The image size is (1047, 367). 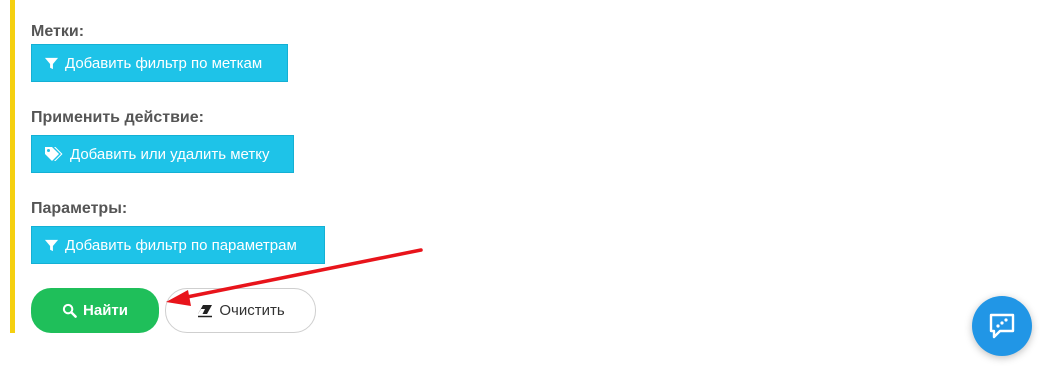 I want to click on annotation-arrow, so click(x=294, y=277).